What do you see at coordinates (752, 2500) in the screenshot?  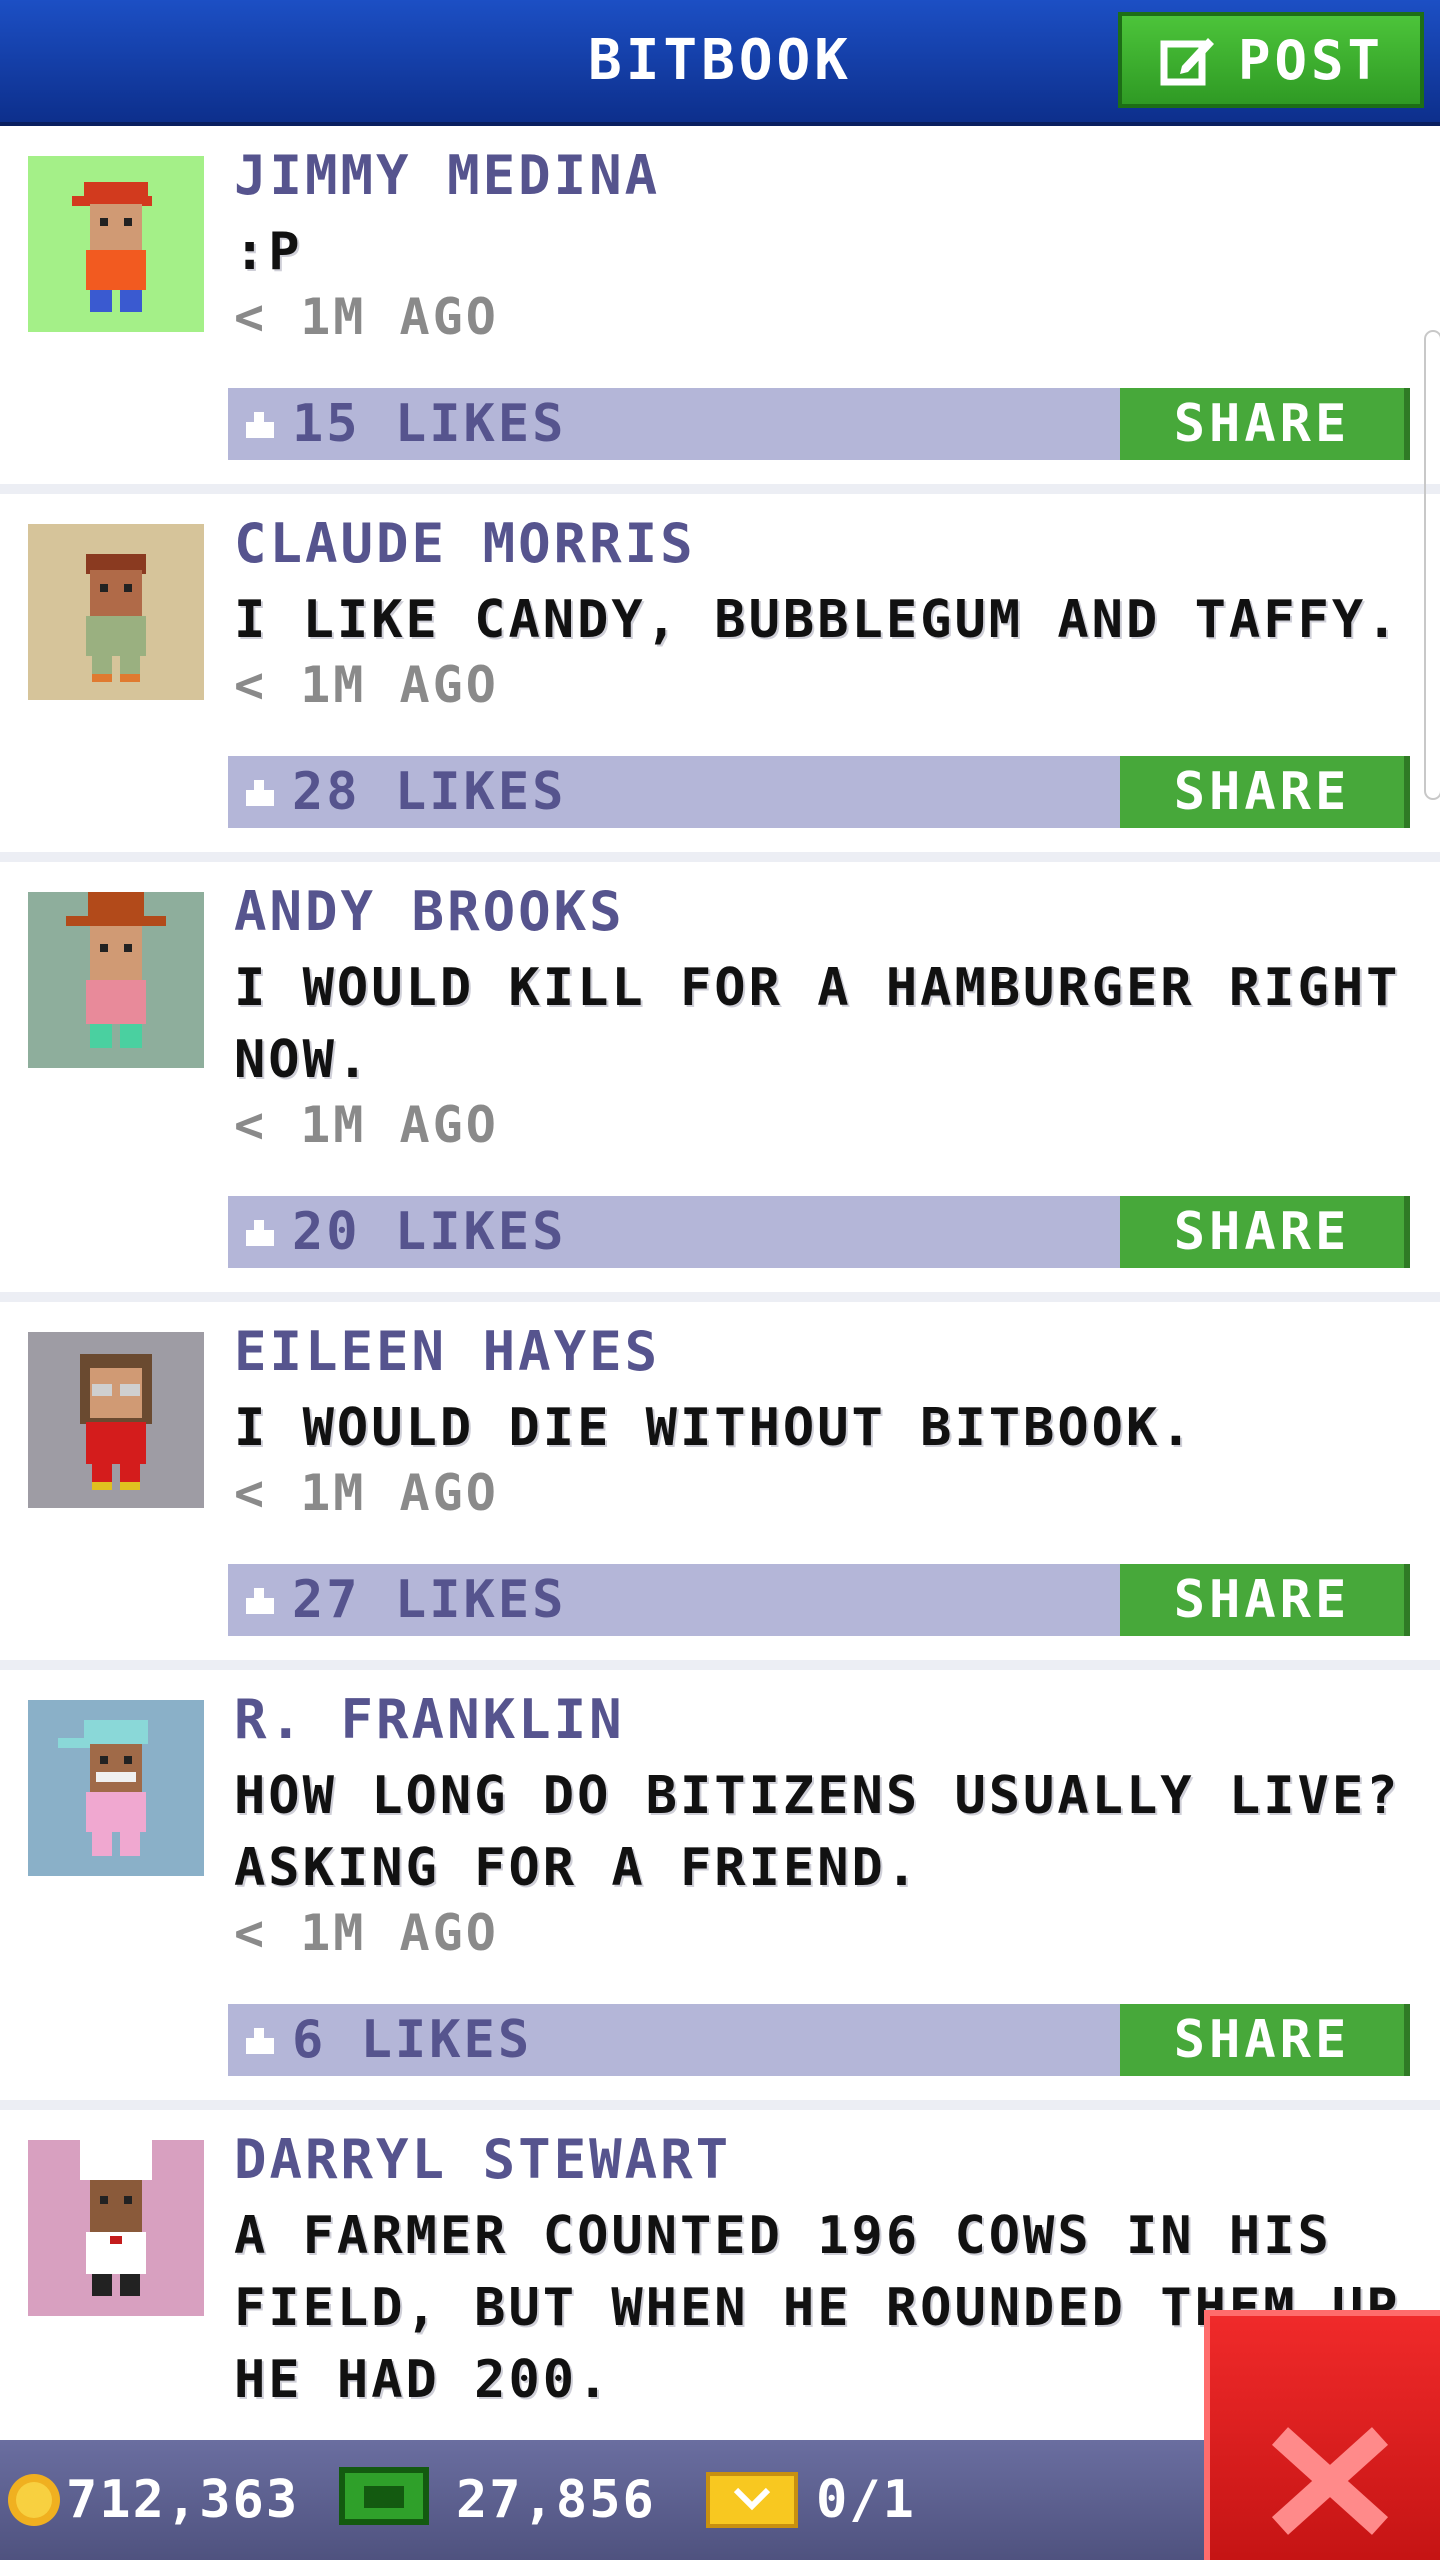 I see `ticket-icon` at bounding box center [752, 2500].